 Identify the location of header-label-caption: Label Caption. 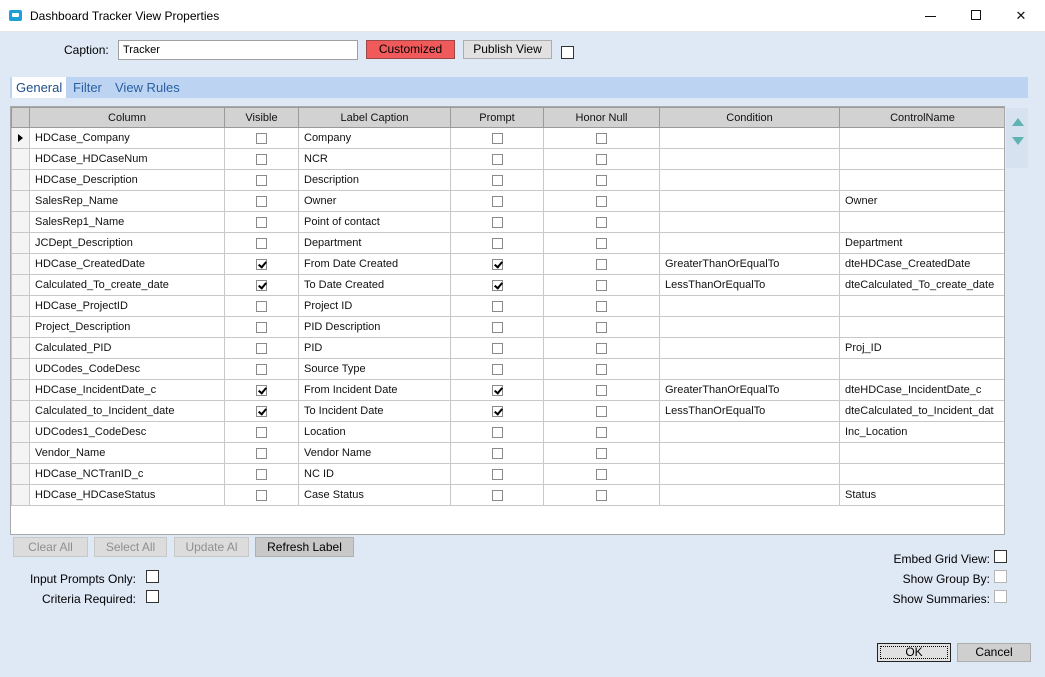
(374, 117).